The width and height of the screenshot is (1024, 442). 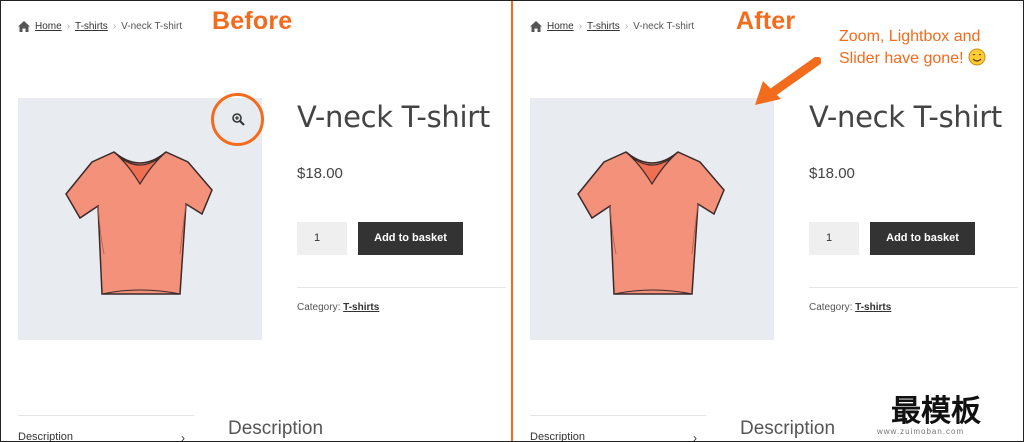 What do you see at coordinates (901, 58) in the screenshot?
I see `annotation-line-2: Slider have gone!` at bounding box center [901, 58].